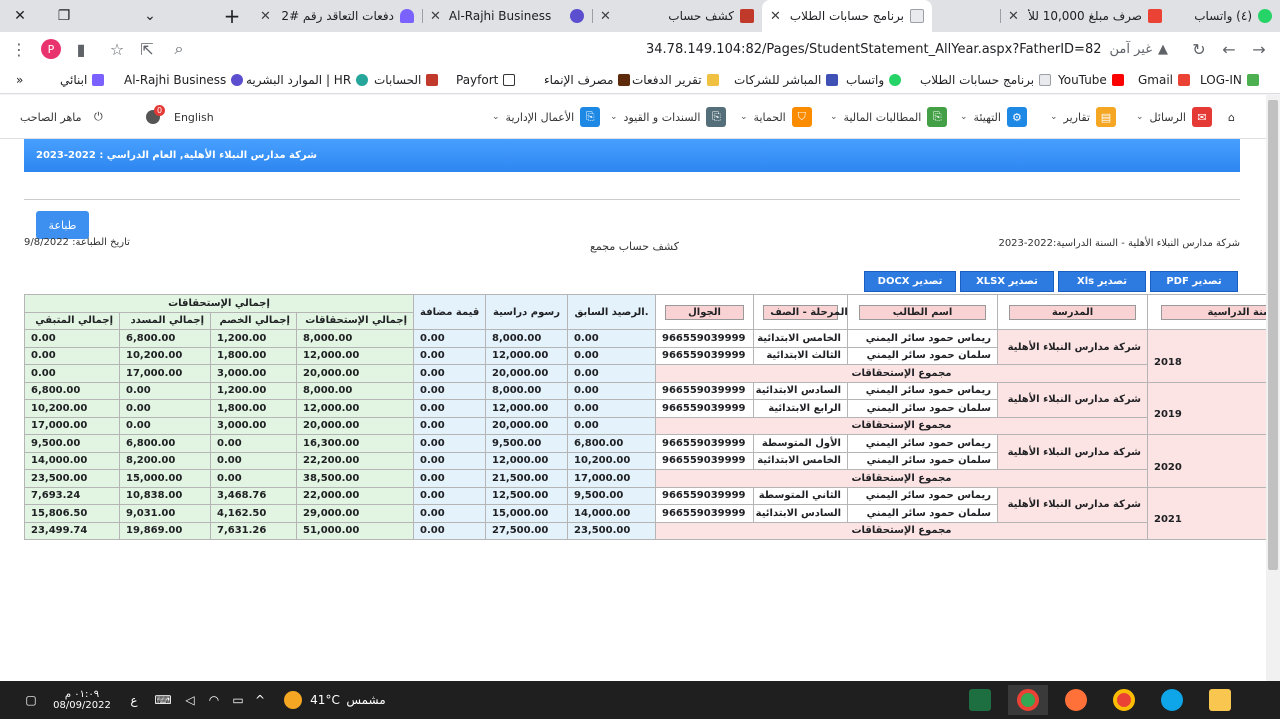 The image size is (1280, 719). Describe the element at coordinates (1273, 335) in the screenshot. I see `scrollbar-thumb` at that location.